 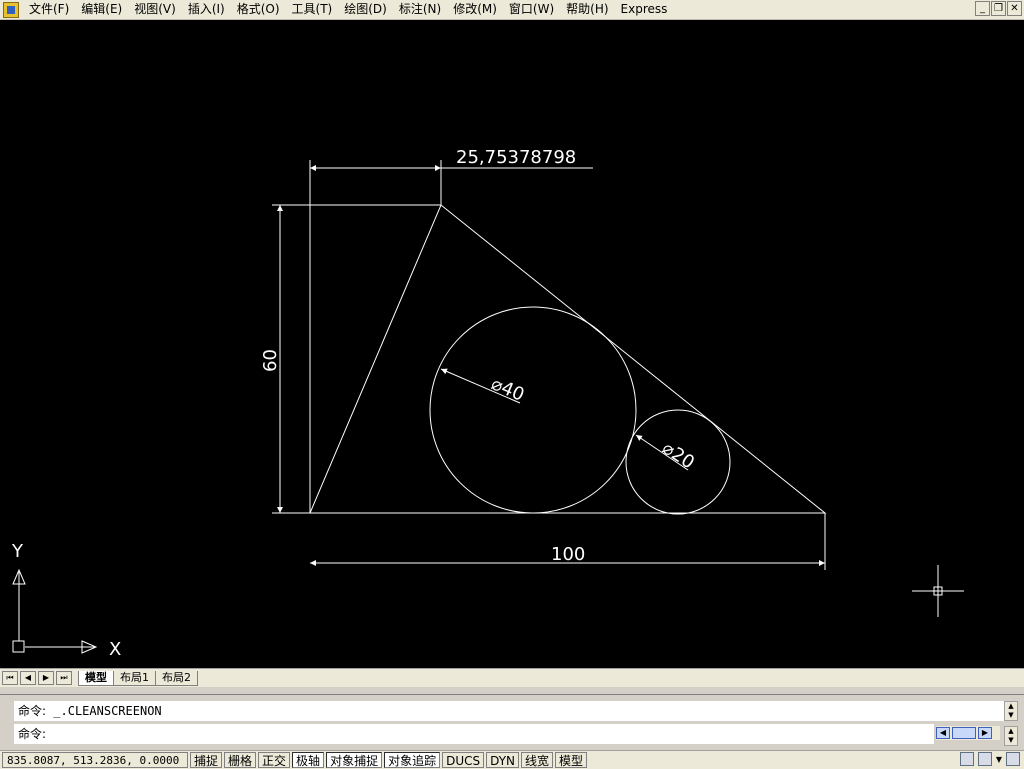 What do you see at coordinates (1011, 711) in the screenshot?
I see `command-scroll-updown-icon: ▲ ▼` at bounding box center [1011, 711].